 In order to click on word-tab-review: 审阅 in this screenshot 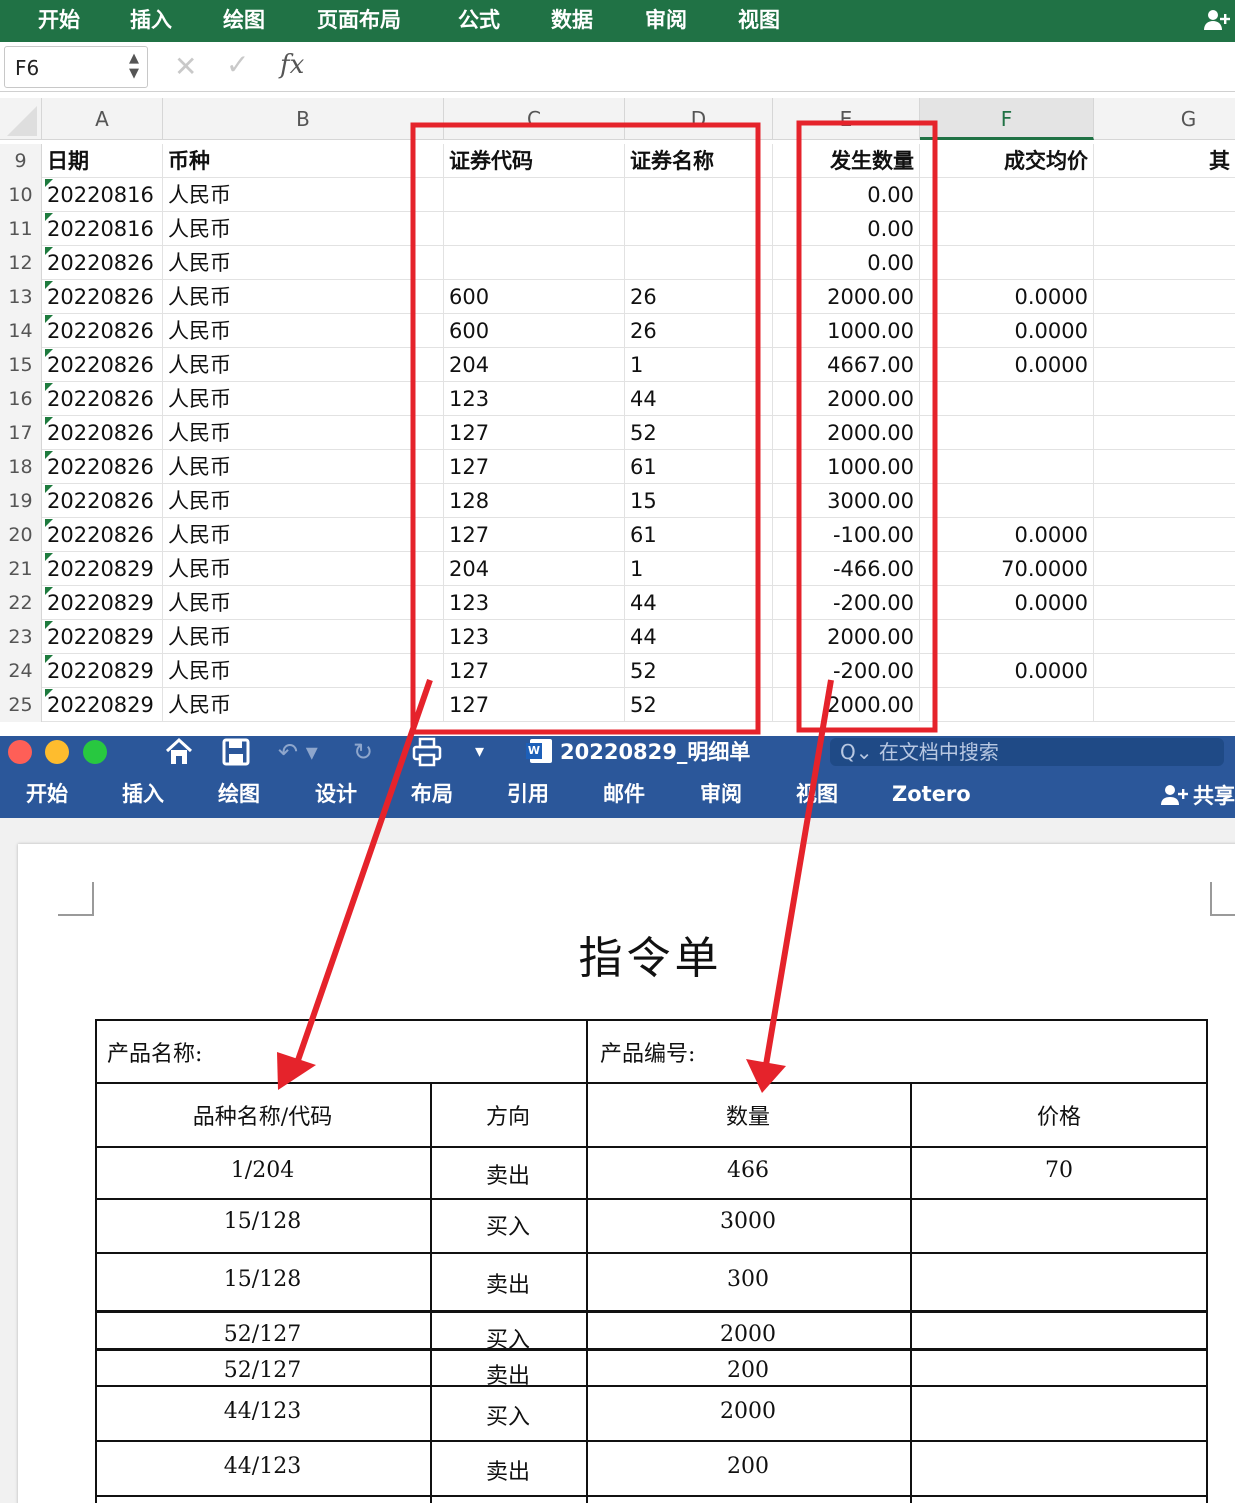, I will do `click(721, 794)`.